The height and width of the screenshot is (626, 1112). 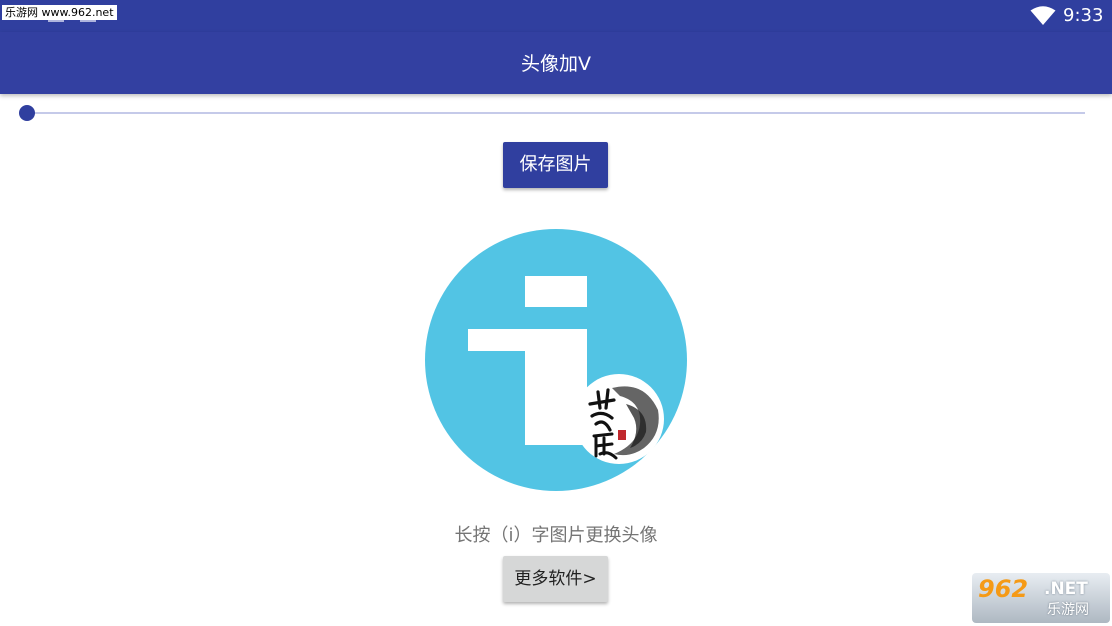 I want to click on seekbar-track, so click(x=556, y=113).